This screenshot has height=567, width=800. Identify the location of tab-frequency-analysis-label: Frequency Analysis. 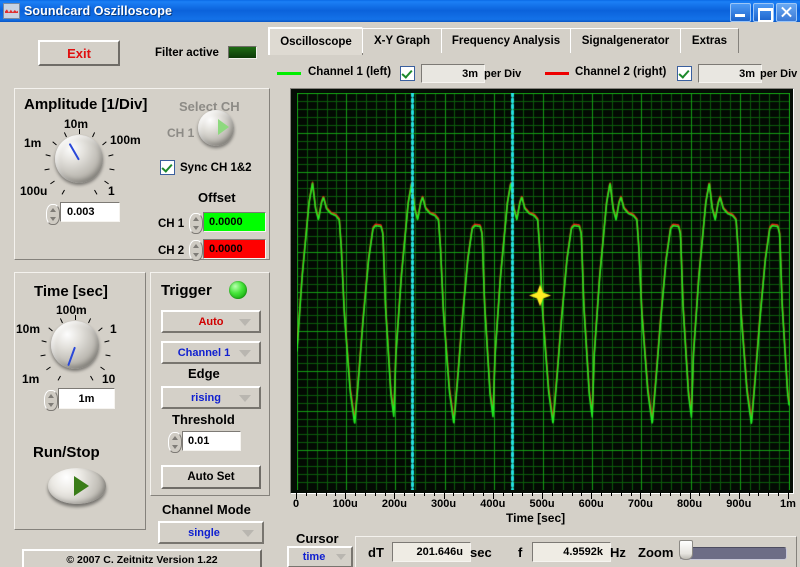
(506, 41).